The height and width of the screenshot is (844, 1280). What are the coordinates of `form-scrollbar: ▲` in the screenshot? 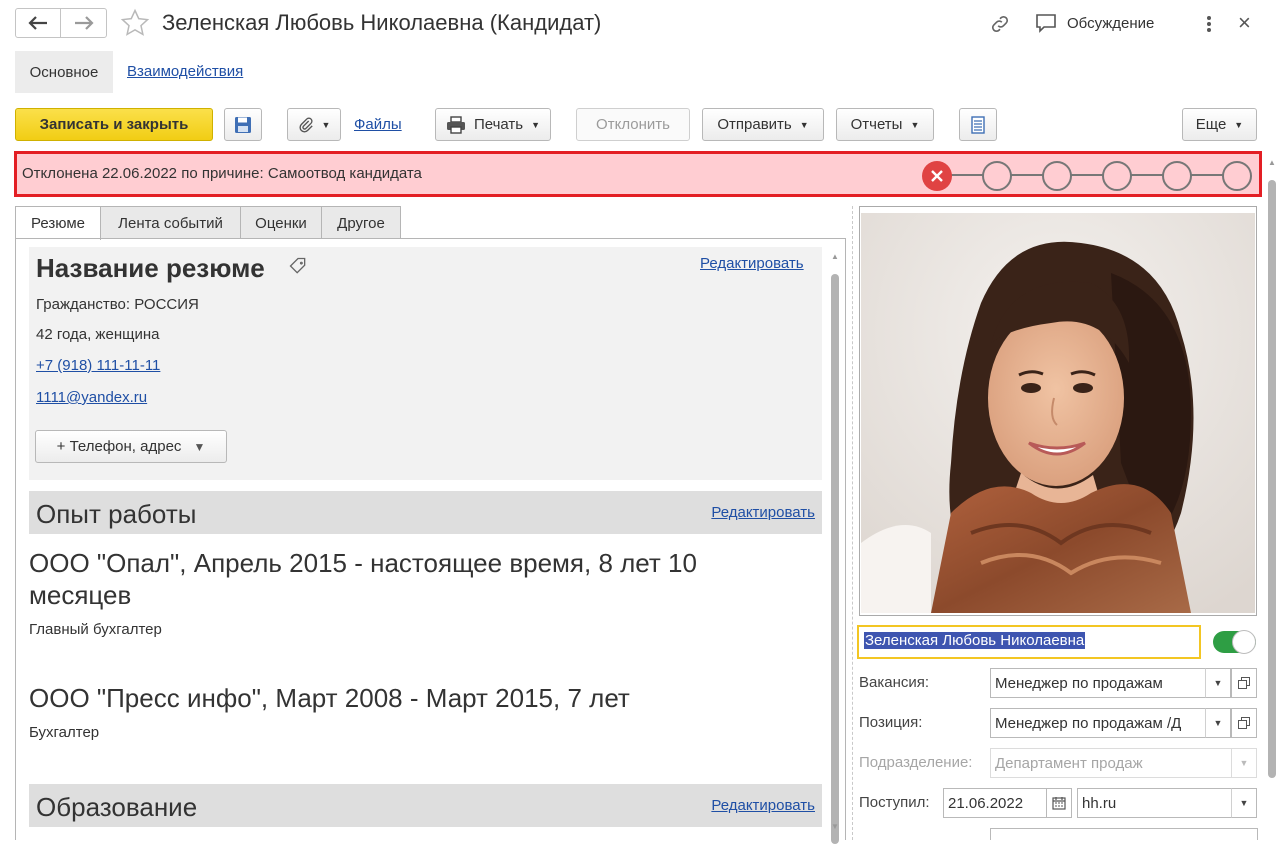 It's located at (1272, 496).